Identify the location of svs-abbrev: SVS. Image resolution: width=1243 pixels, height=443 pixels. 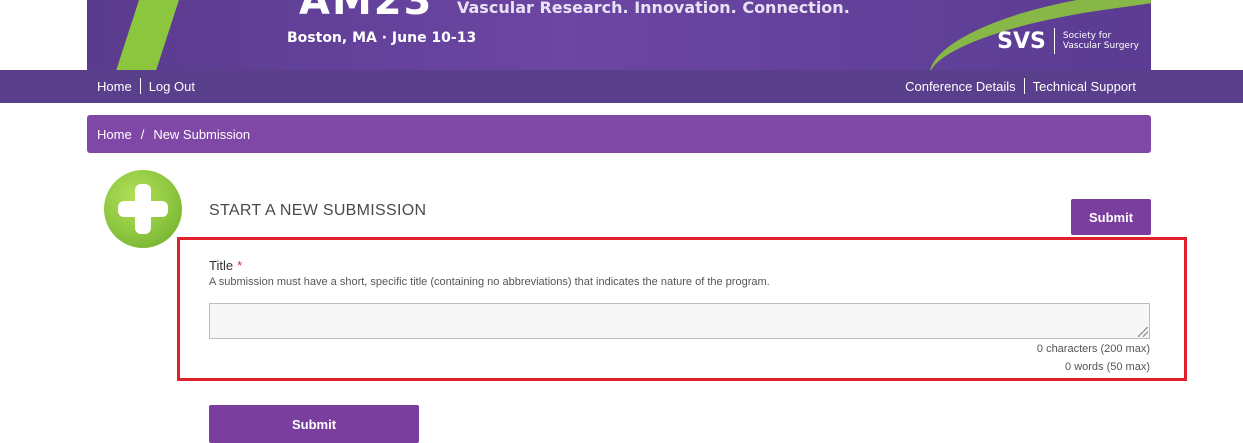
(1021, 41).